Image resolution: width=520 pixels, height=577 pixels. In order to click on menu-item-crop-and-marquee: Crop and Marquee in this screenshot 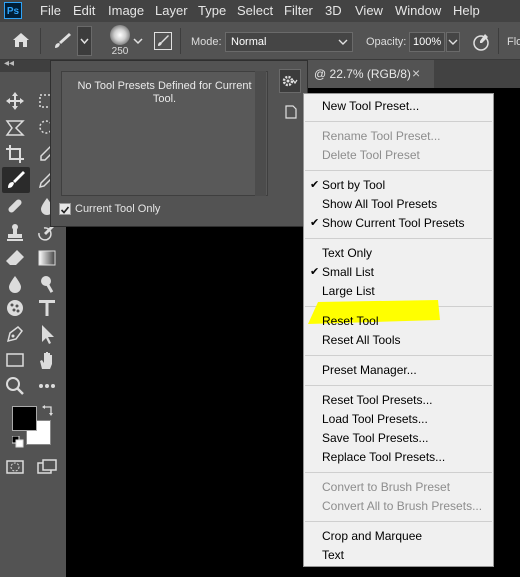, I will do `click(372, 536)`.